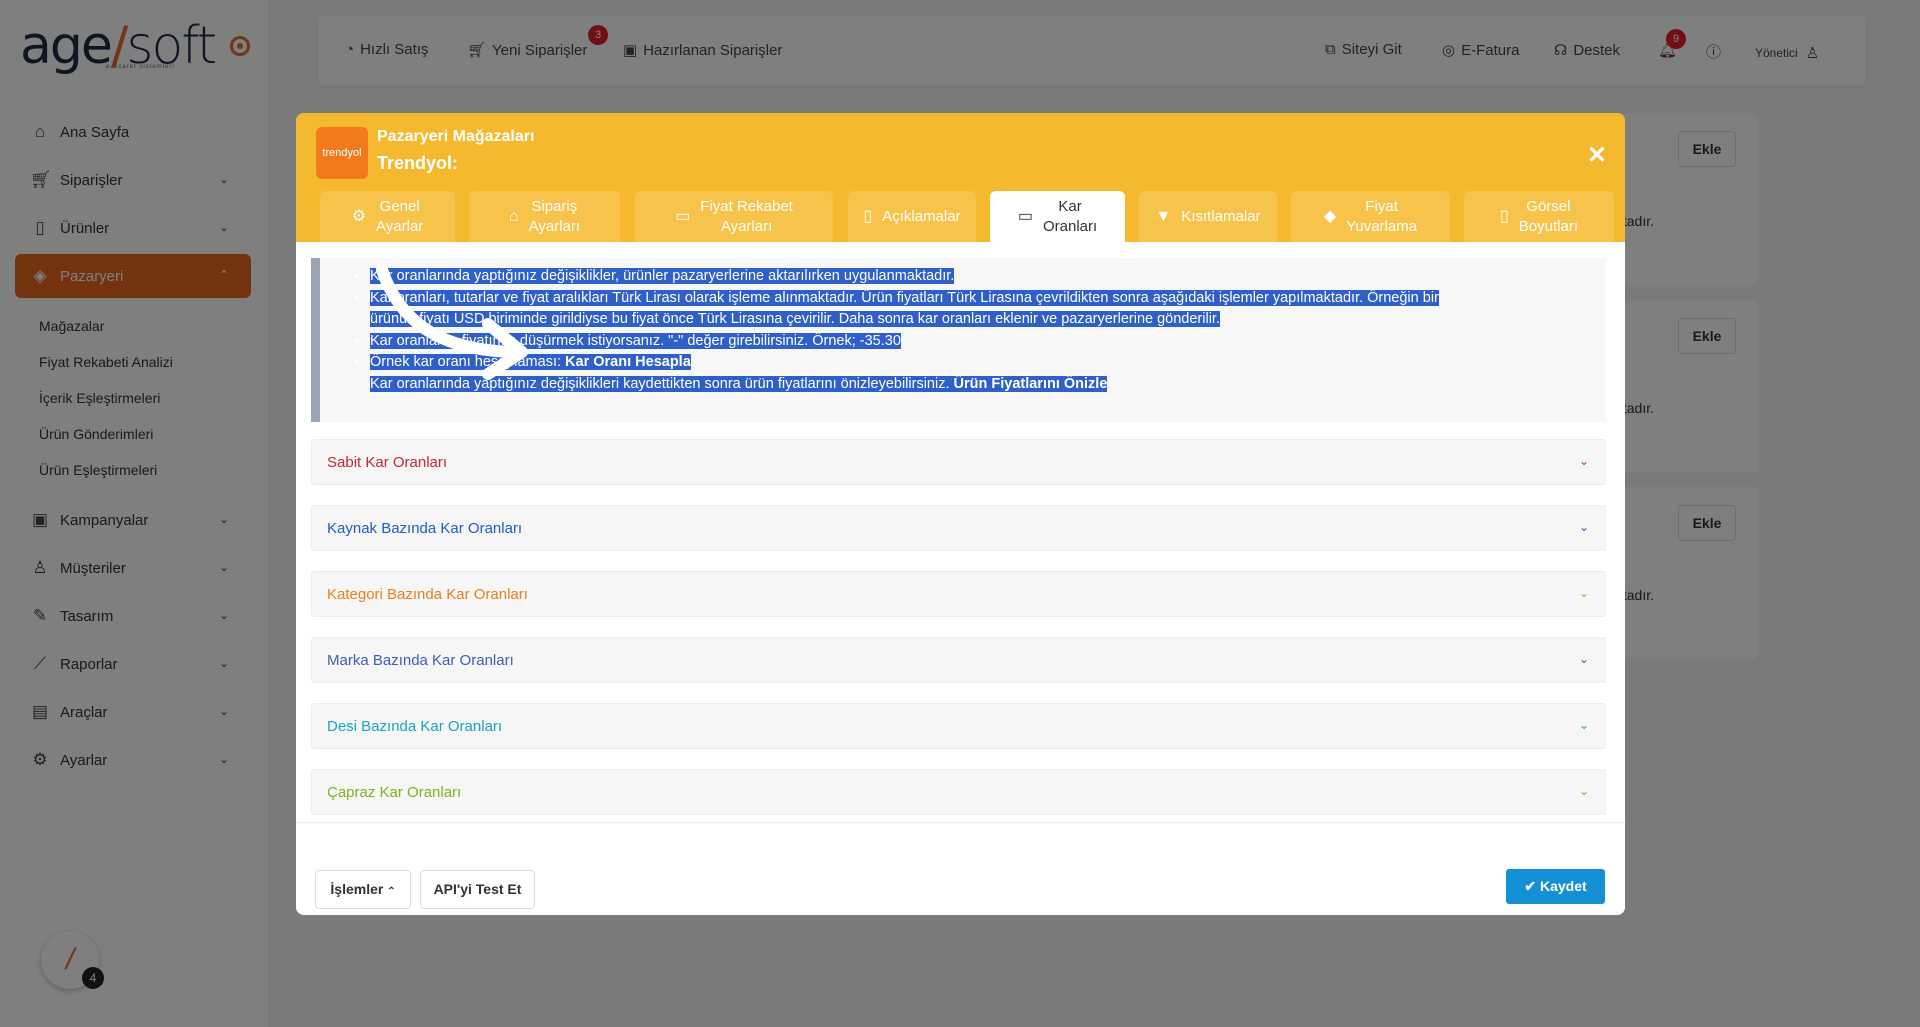  What do you see at coordinates (958, 660) in the screenshot?
I see `accordion-marka-bazinda: Marka Bazında Kar Oranları ⌄` at bounding box center [958, 660].